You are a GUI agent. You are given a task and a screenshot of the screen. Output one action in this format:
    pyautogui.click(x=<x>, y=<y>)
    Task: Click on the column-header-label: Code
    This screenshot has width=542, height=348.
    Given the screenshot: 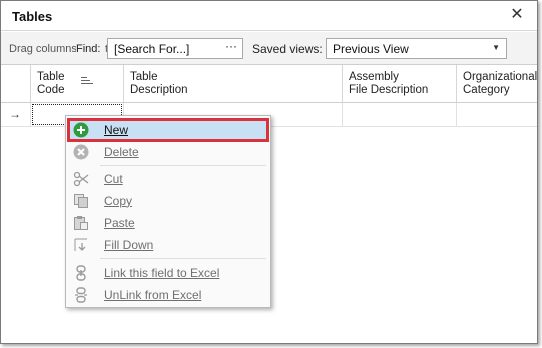 What is the action you would take?
    pyautogui.click(x=51, y=90)
    